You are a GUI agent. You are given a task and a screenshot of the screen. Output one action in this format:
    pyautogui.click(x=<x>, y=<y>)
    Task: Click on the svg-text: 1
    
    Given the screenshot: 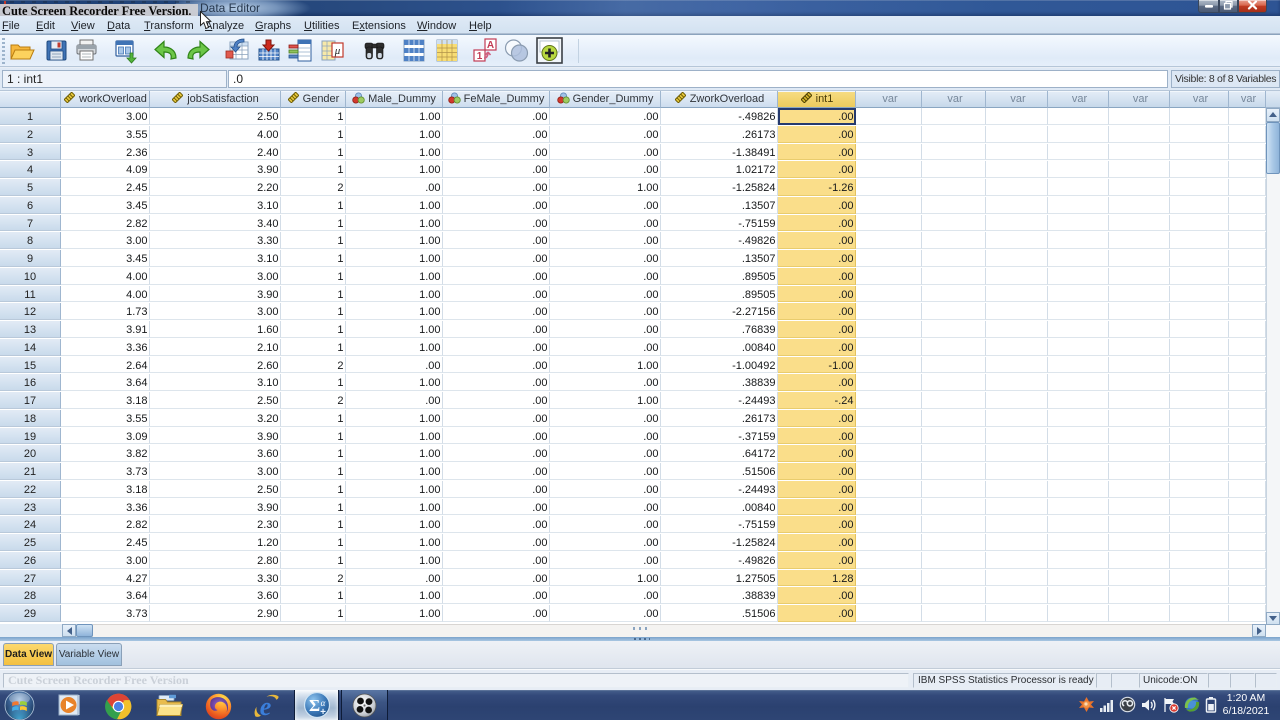 What is the action you would take?
    pyautogui.click(x=480, y=56)
    